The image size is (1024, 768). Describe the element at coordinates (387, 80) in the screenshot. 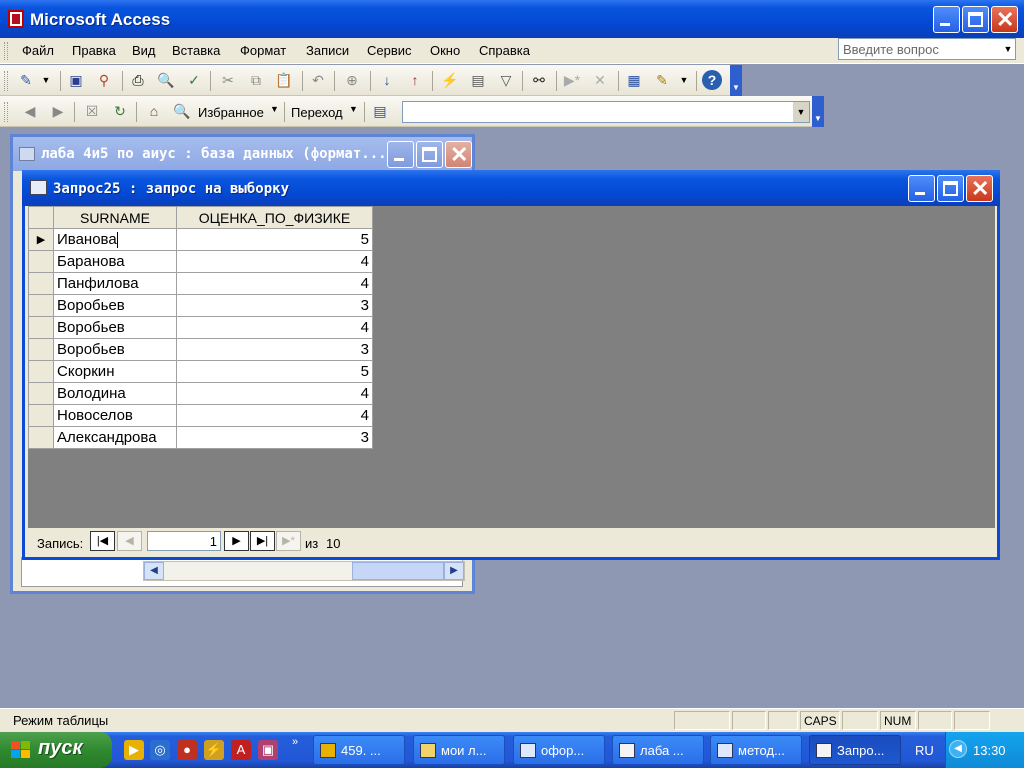

I see `sort-ascending-icon: ↓` at that location.